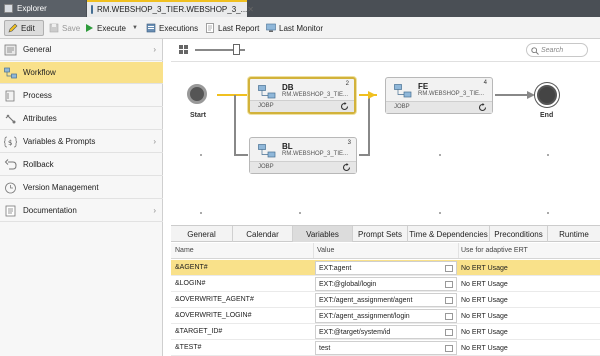  I want to click on tab-variables: Variables, so click(323, 234).